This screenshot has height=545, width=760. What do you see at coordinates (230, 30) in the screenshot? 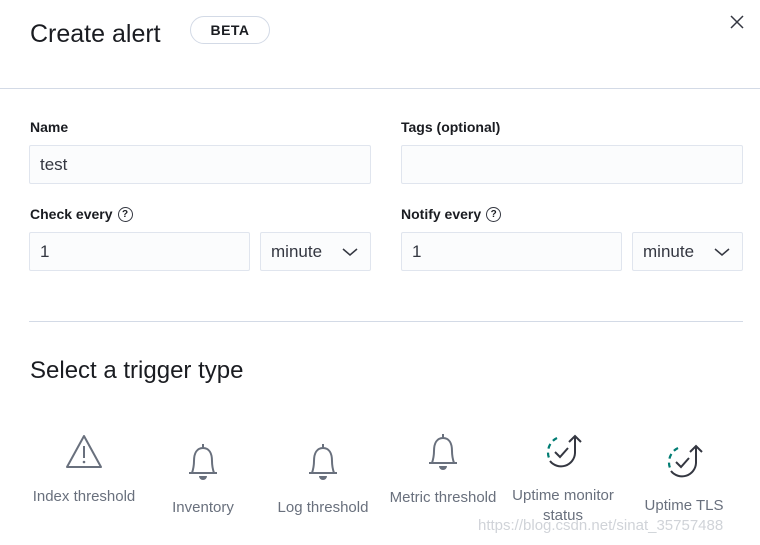
I see `beta-badge: BETA` at bounding box center [230, 30].